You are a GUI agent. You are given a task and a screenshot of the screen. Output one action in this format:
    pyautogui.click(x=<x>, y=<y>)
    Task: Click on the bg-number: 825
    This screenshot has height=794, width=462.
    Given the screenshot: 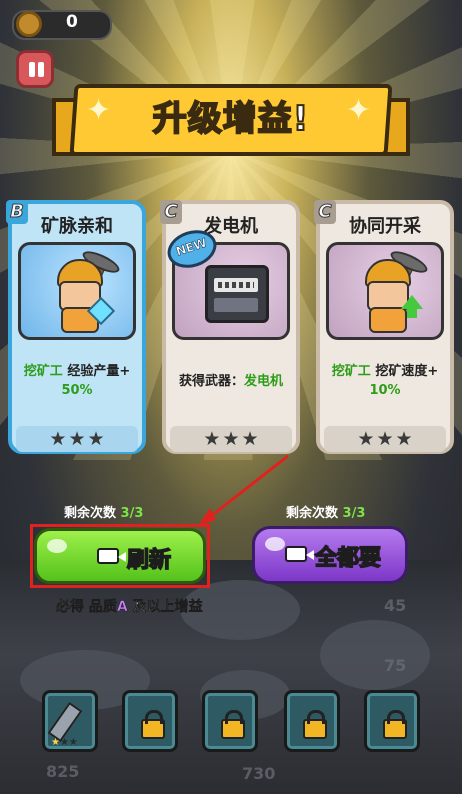 What is the action you would take?
    pyautogui.click(x=63, y=771)
    